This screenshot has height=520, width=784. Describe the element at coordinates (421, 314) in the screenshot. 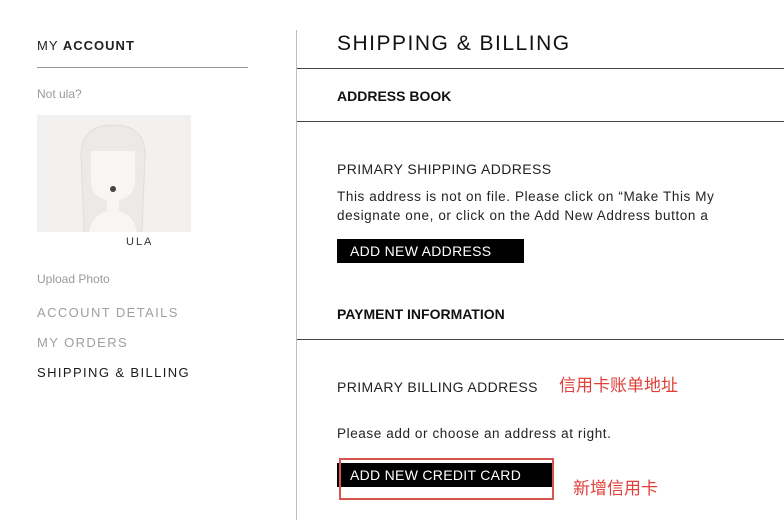

I see `payment-information-heading: PAYMENT INFORMATION` at that location.